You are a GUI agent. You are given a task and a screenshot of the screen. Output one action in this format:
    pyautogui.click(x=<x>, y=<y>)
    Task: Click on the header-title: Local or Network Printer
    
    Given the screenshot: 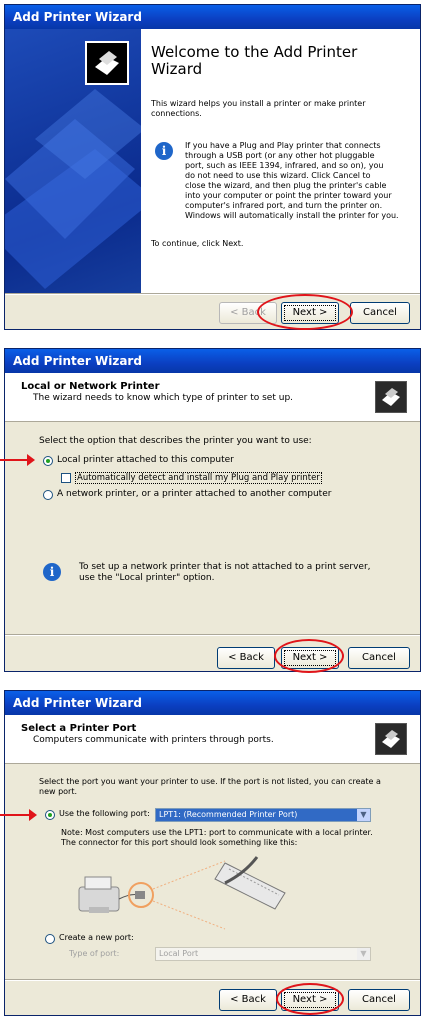 What is the action you would take?
    pyautogui.click(x=90, y=386)
    